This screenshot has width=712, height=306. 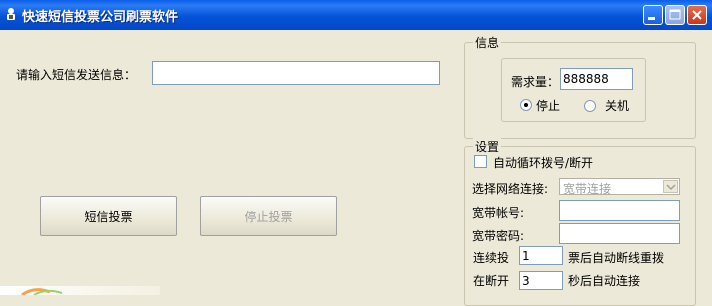 What do you see at coordinates (108, 216) in the screenshot?
I see `vote-button: 短信投票` at bounding box center [108, 216].